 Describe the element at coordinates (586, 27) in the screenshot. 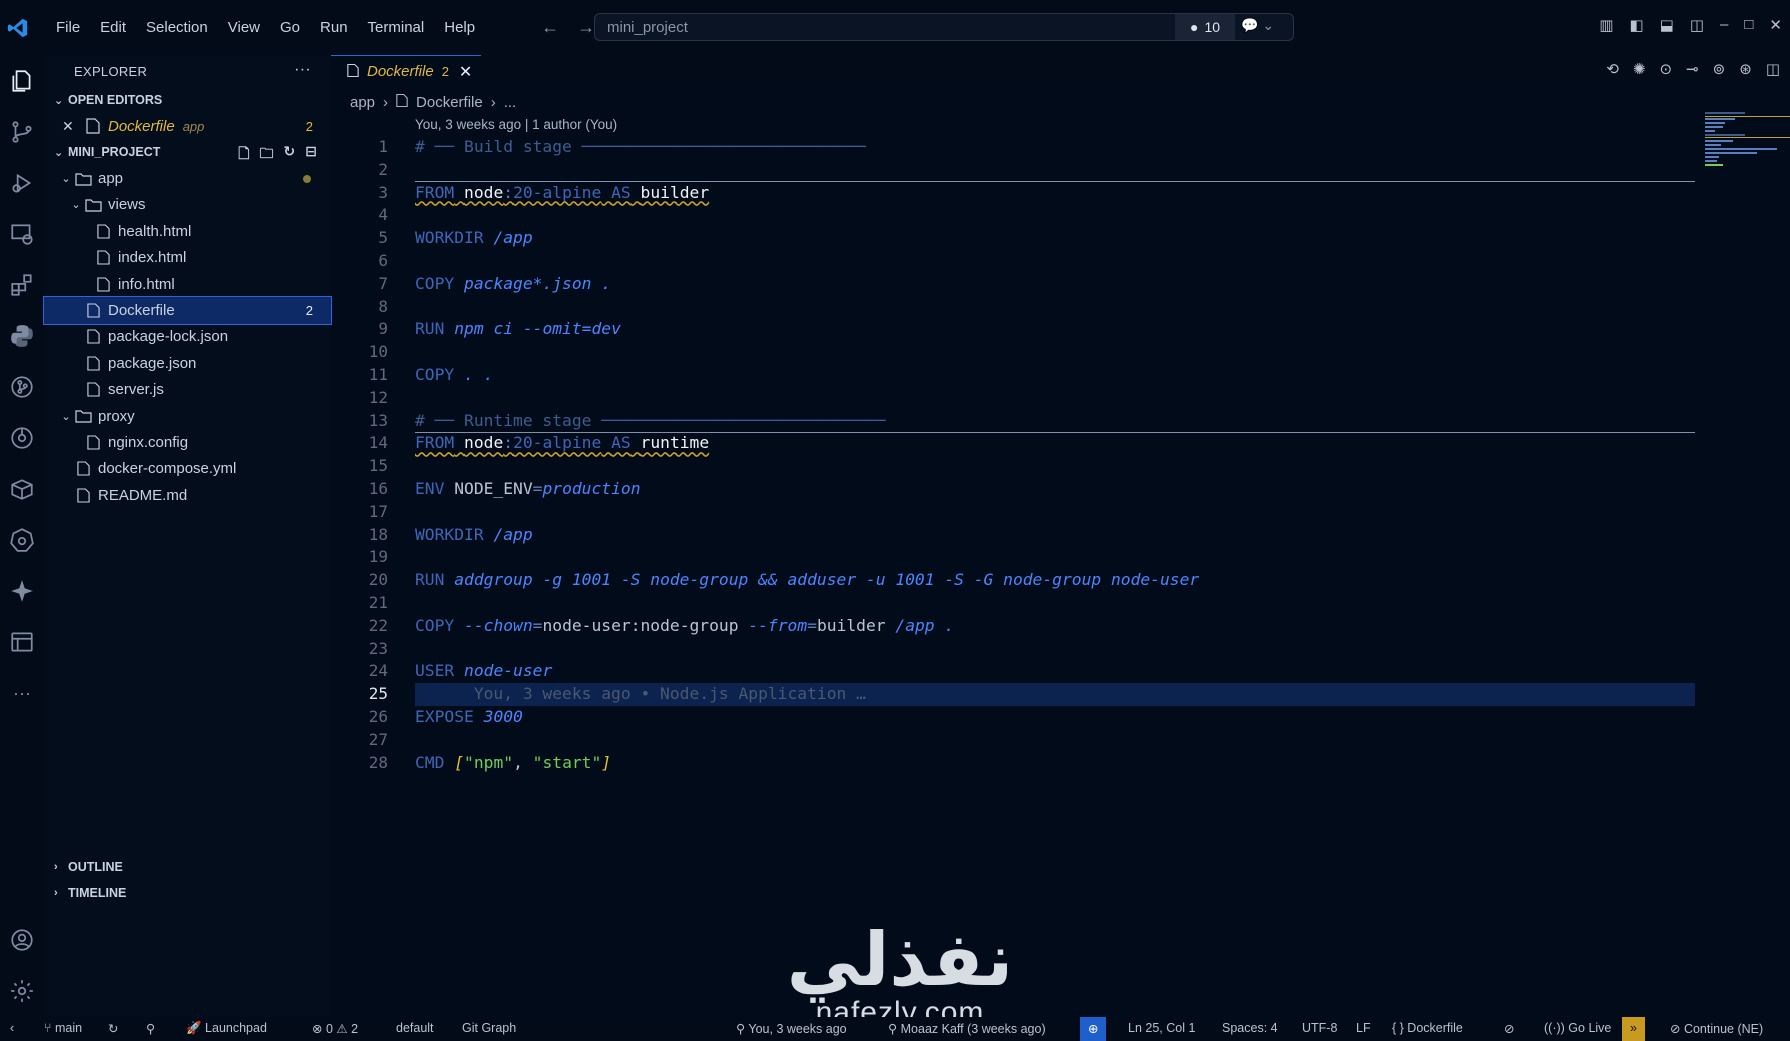

I see `forward-arrow-icon: →` at that location.